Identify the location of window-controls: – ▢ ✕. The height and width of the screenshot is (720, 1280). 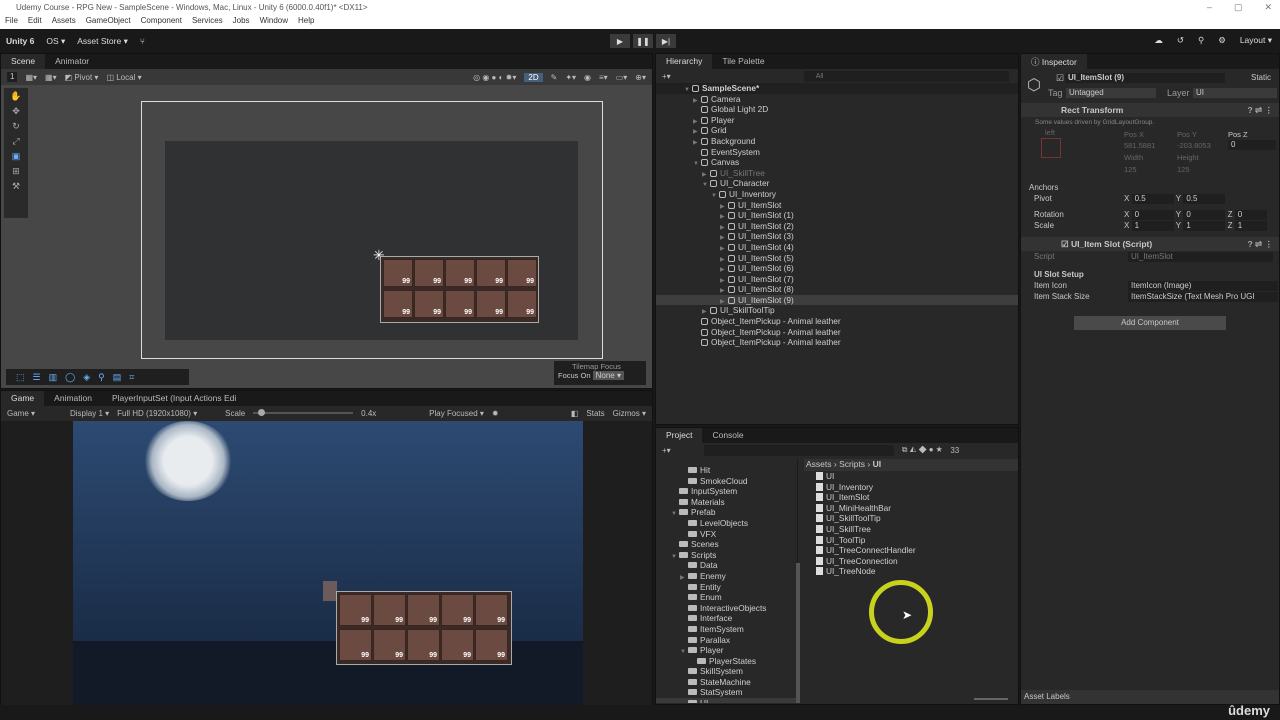
(1239, 7).